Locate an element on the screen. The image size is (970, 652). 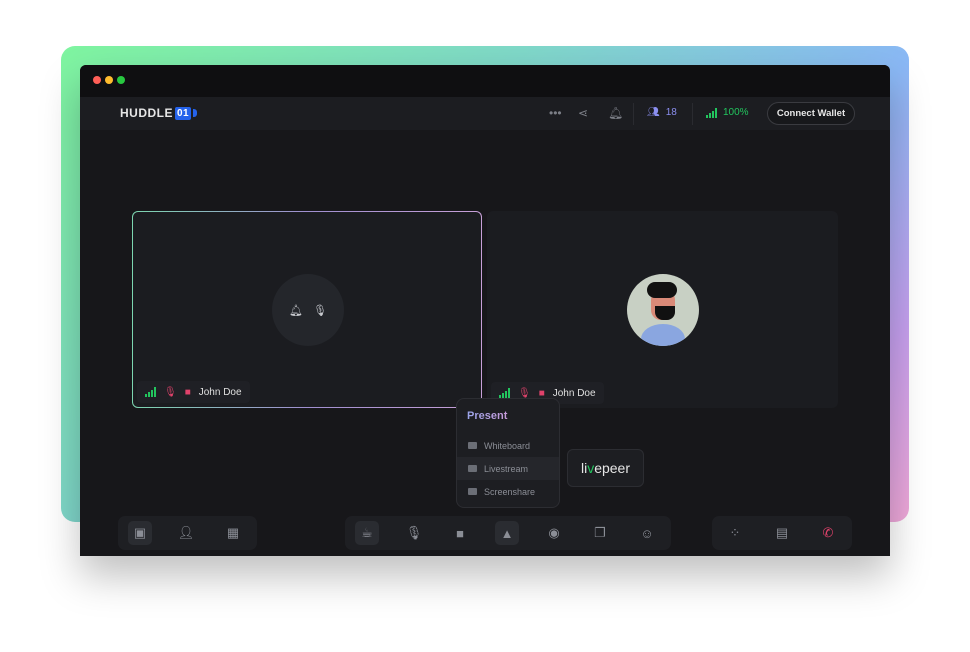
signal-strength: 100% is located at coordinates (727, 112).